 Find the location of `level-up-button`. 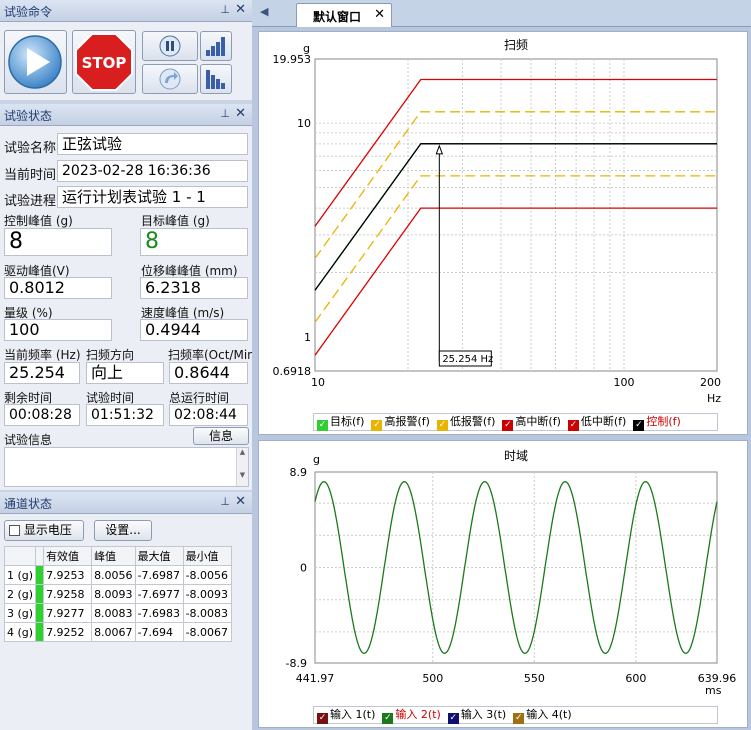

level-up-button is located at coordinates (216, 46).